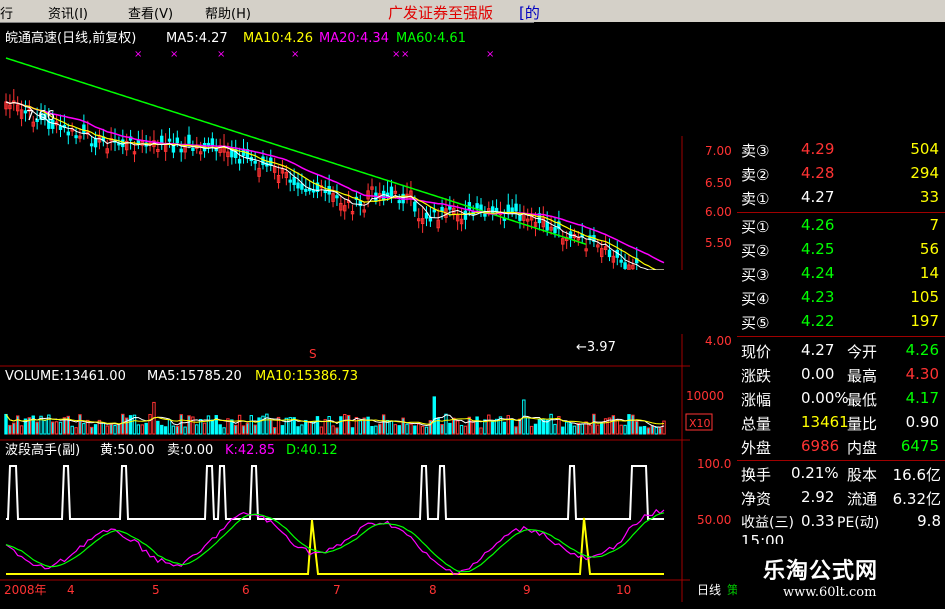  Describe the element at coordinates (858, 523) in the screenshot. I see `stat-label: PE(动)` at that location.